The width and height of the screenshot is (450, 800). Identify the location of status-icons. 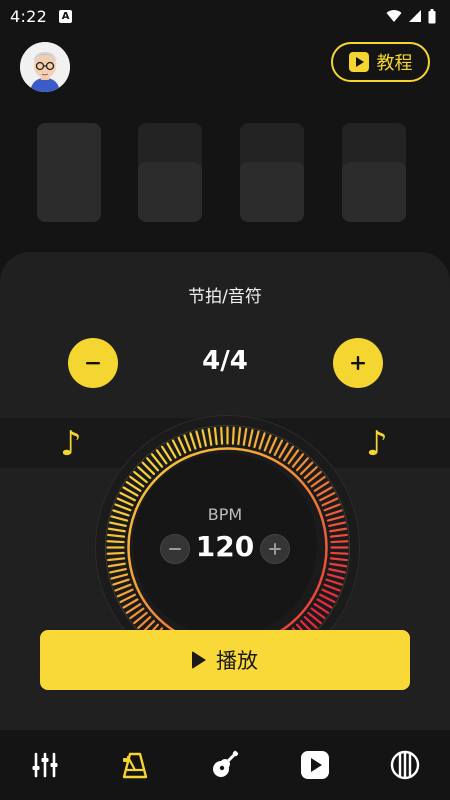
(411, 16).